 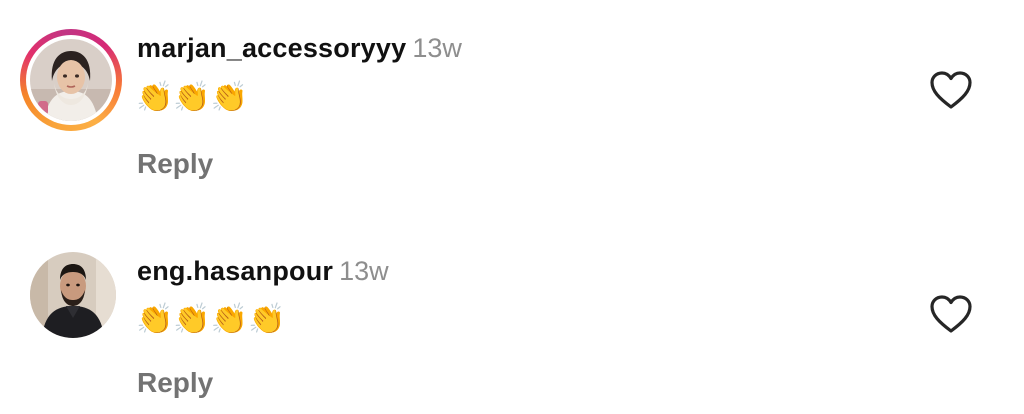 What do you see at coordinates (271, 48) in the screenshot?
I see `username: marjan_accessoryyy` at bounding box center [271, 48].